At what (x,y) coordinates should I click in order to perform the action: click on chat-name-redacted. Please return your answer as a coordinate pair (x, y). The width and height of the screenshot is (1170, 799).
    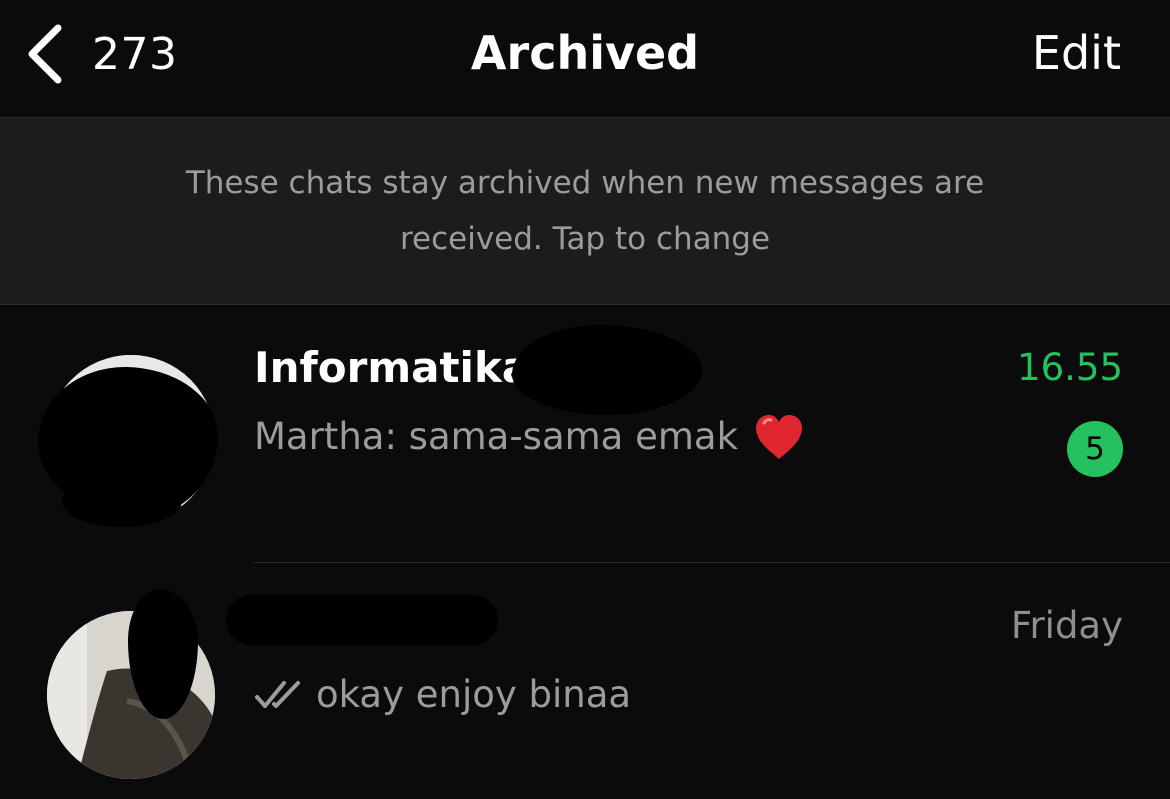
    Looking at the image, I should click on (362, 620).